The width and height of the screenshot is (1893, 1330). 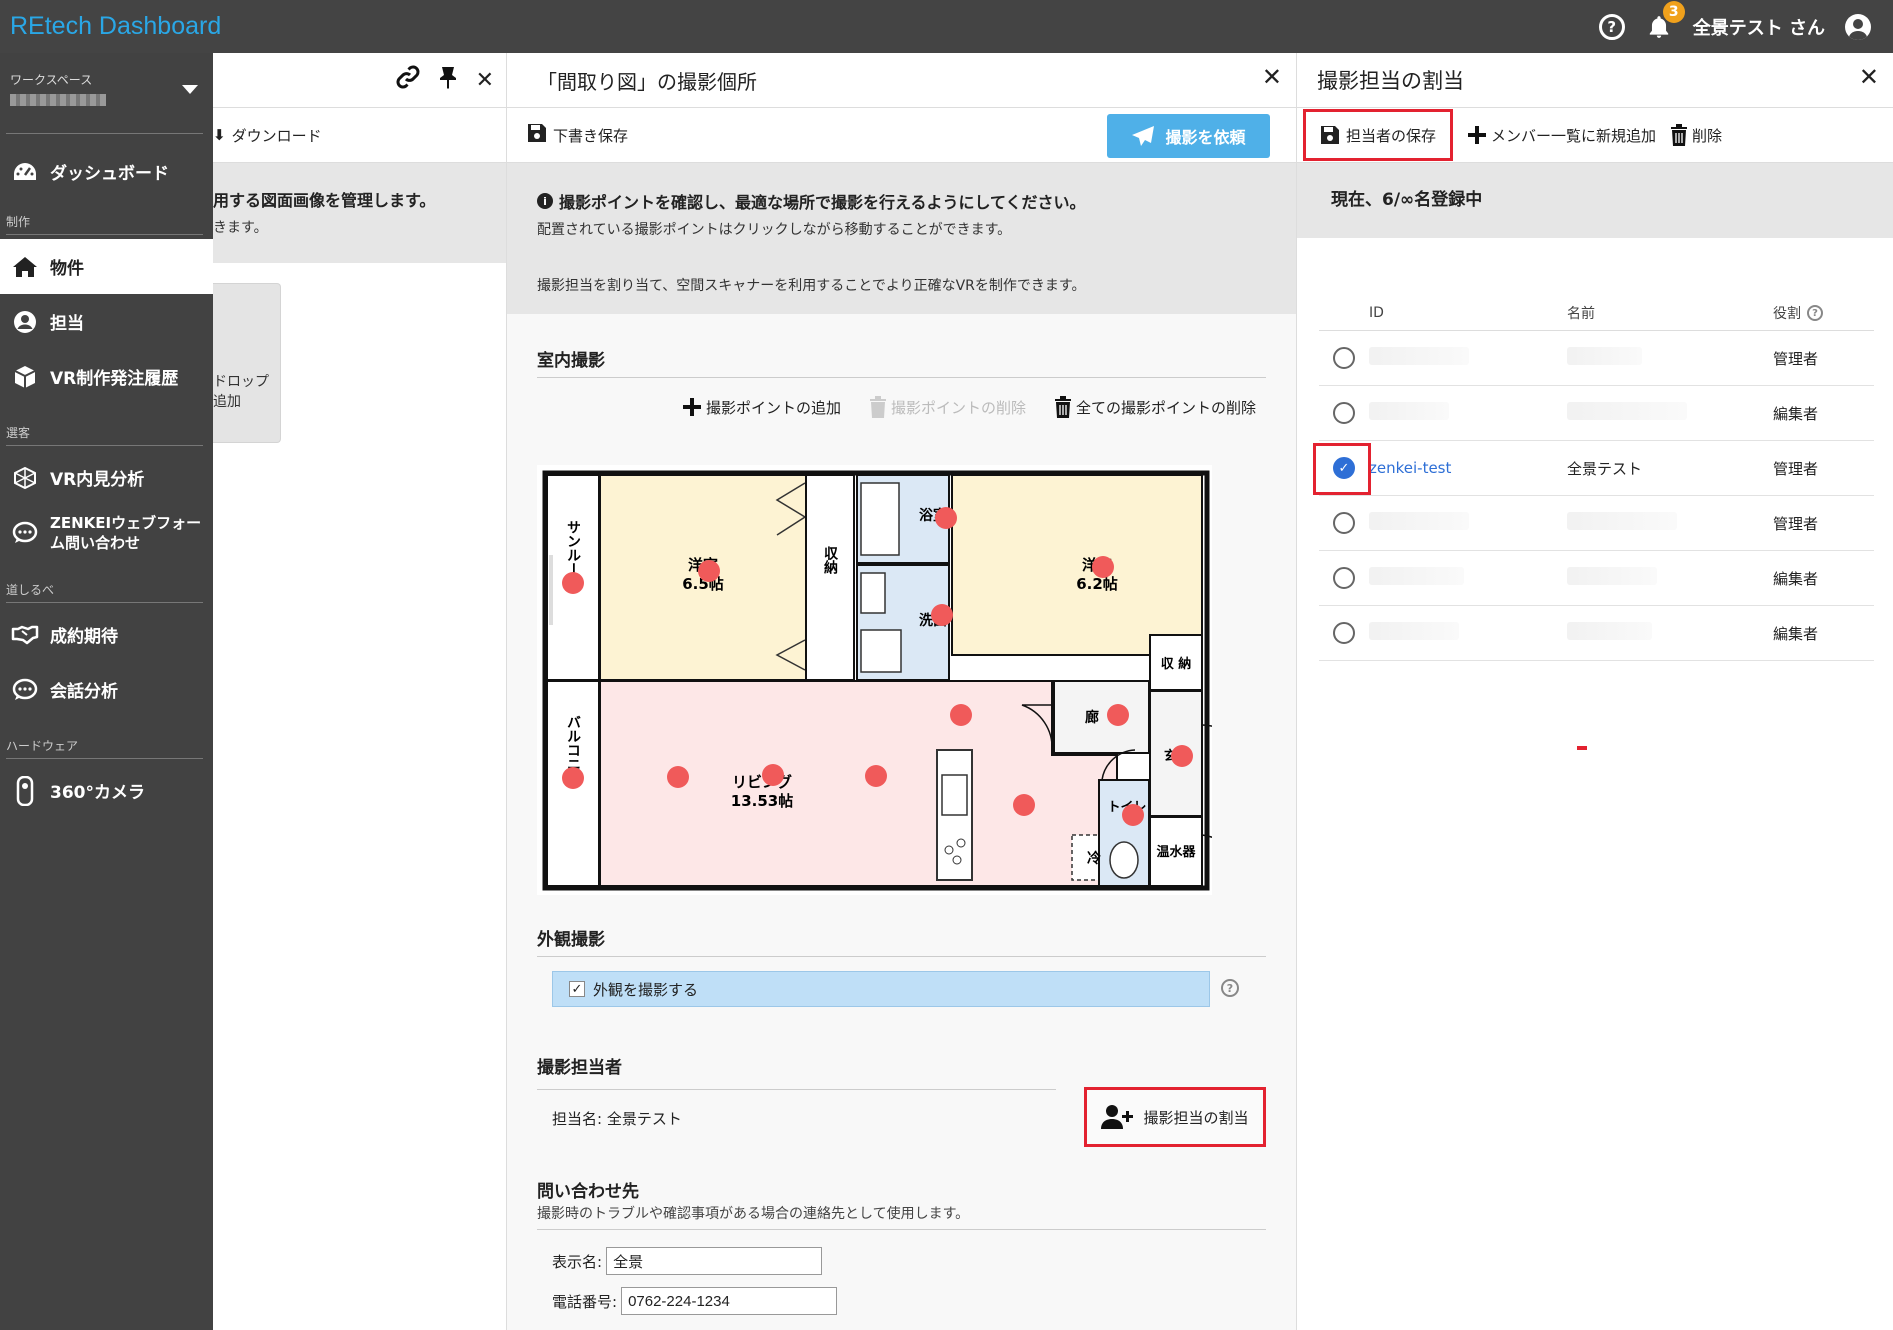 I want to click on exterior-checkbox: ✓, so click(x=577, y=989).